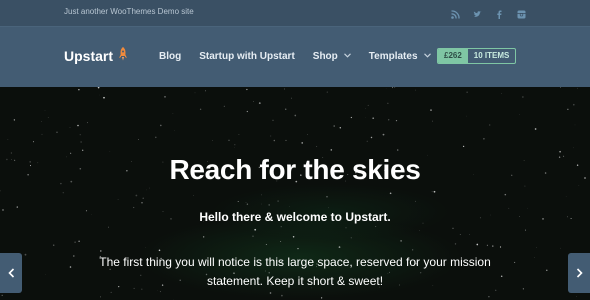 This screenshot has width=590, height=300. I want to click on logo-text: Upstart, so click(89, 55).